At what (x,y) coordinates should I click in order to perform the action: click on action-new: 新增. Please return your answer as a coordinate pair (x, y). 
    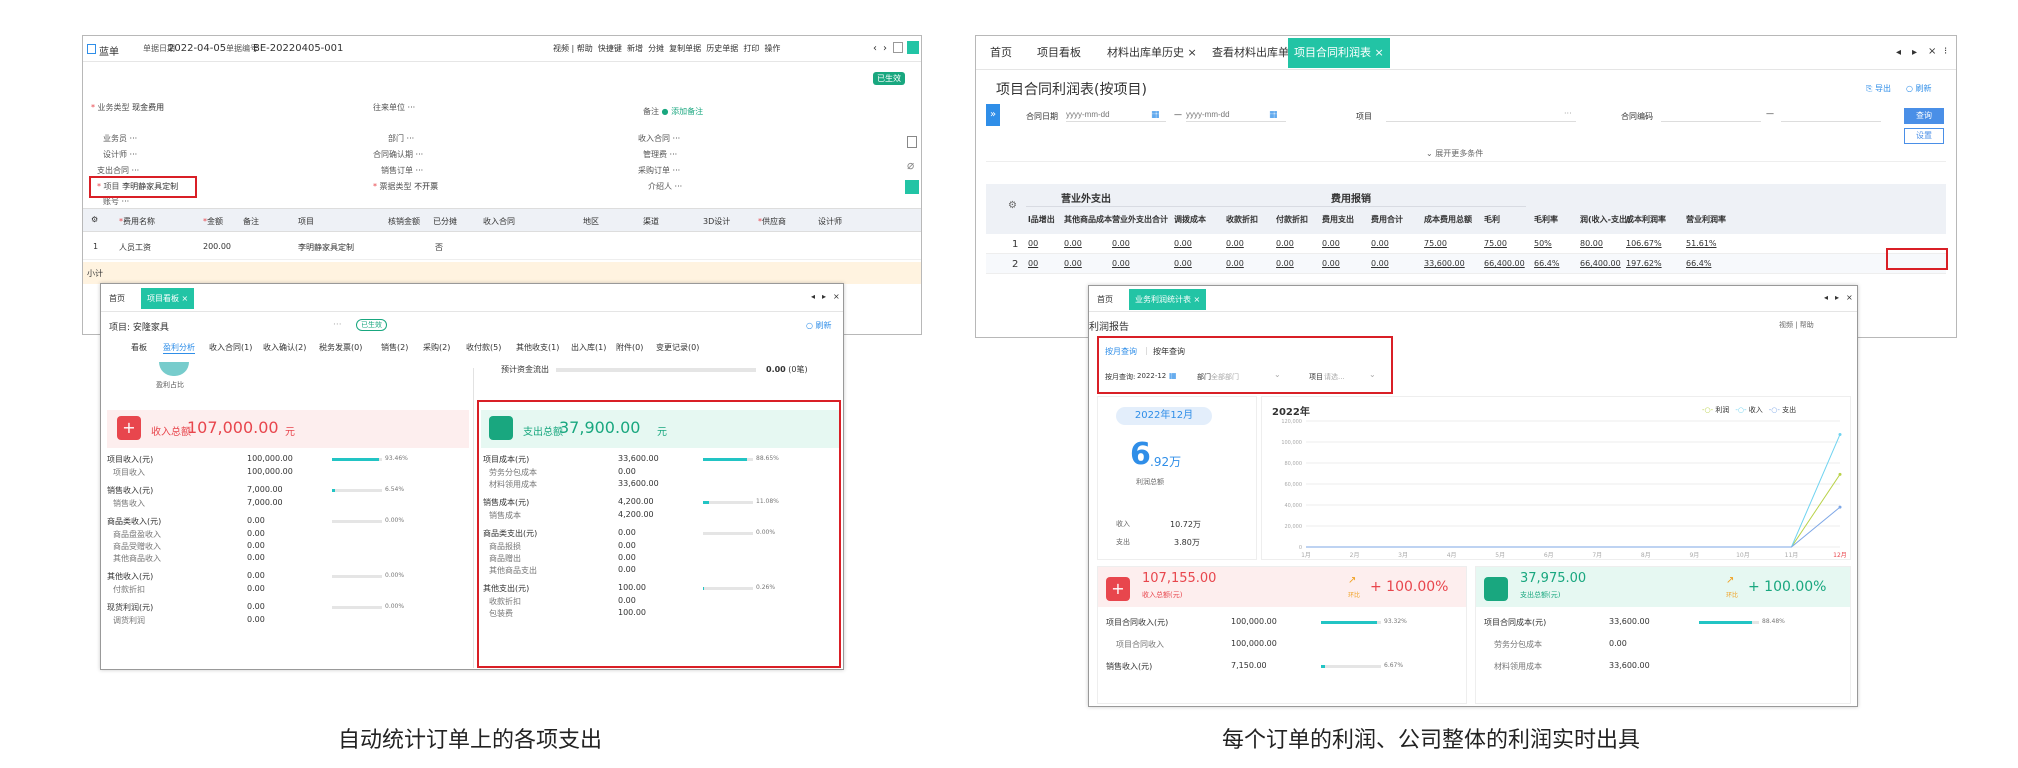
    Looking at the image, I should click on (635, 48).